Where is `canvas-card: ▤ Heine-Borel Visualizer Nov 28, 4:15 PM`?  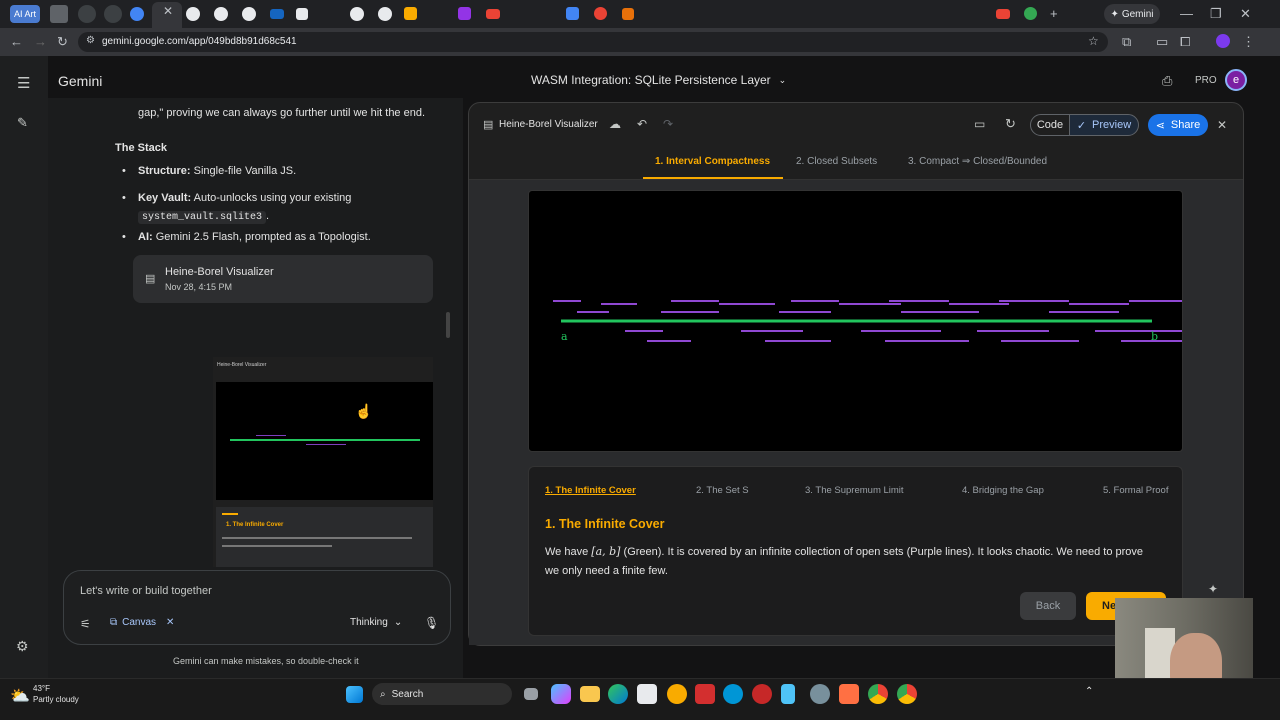
canvas-card: ▤ Heine-Borel Visualizer Nov 28, 4:15 PM is located at coordinates (283, 279).